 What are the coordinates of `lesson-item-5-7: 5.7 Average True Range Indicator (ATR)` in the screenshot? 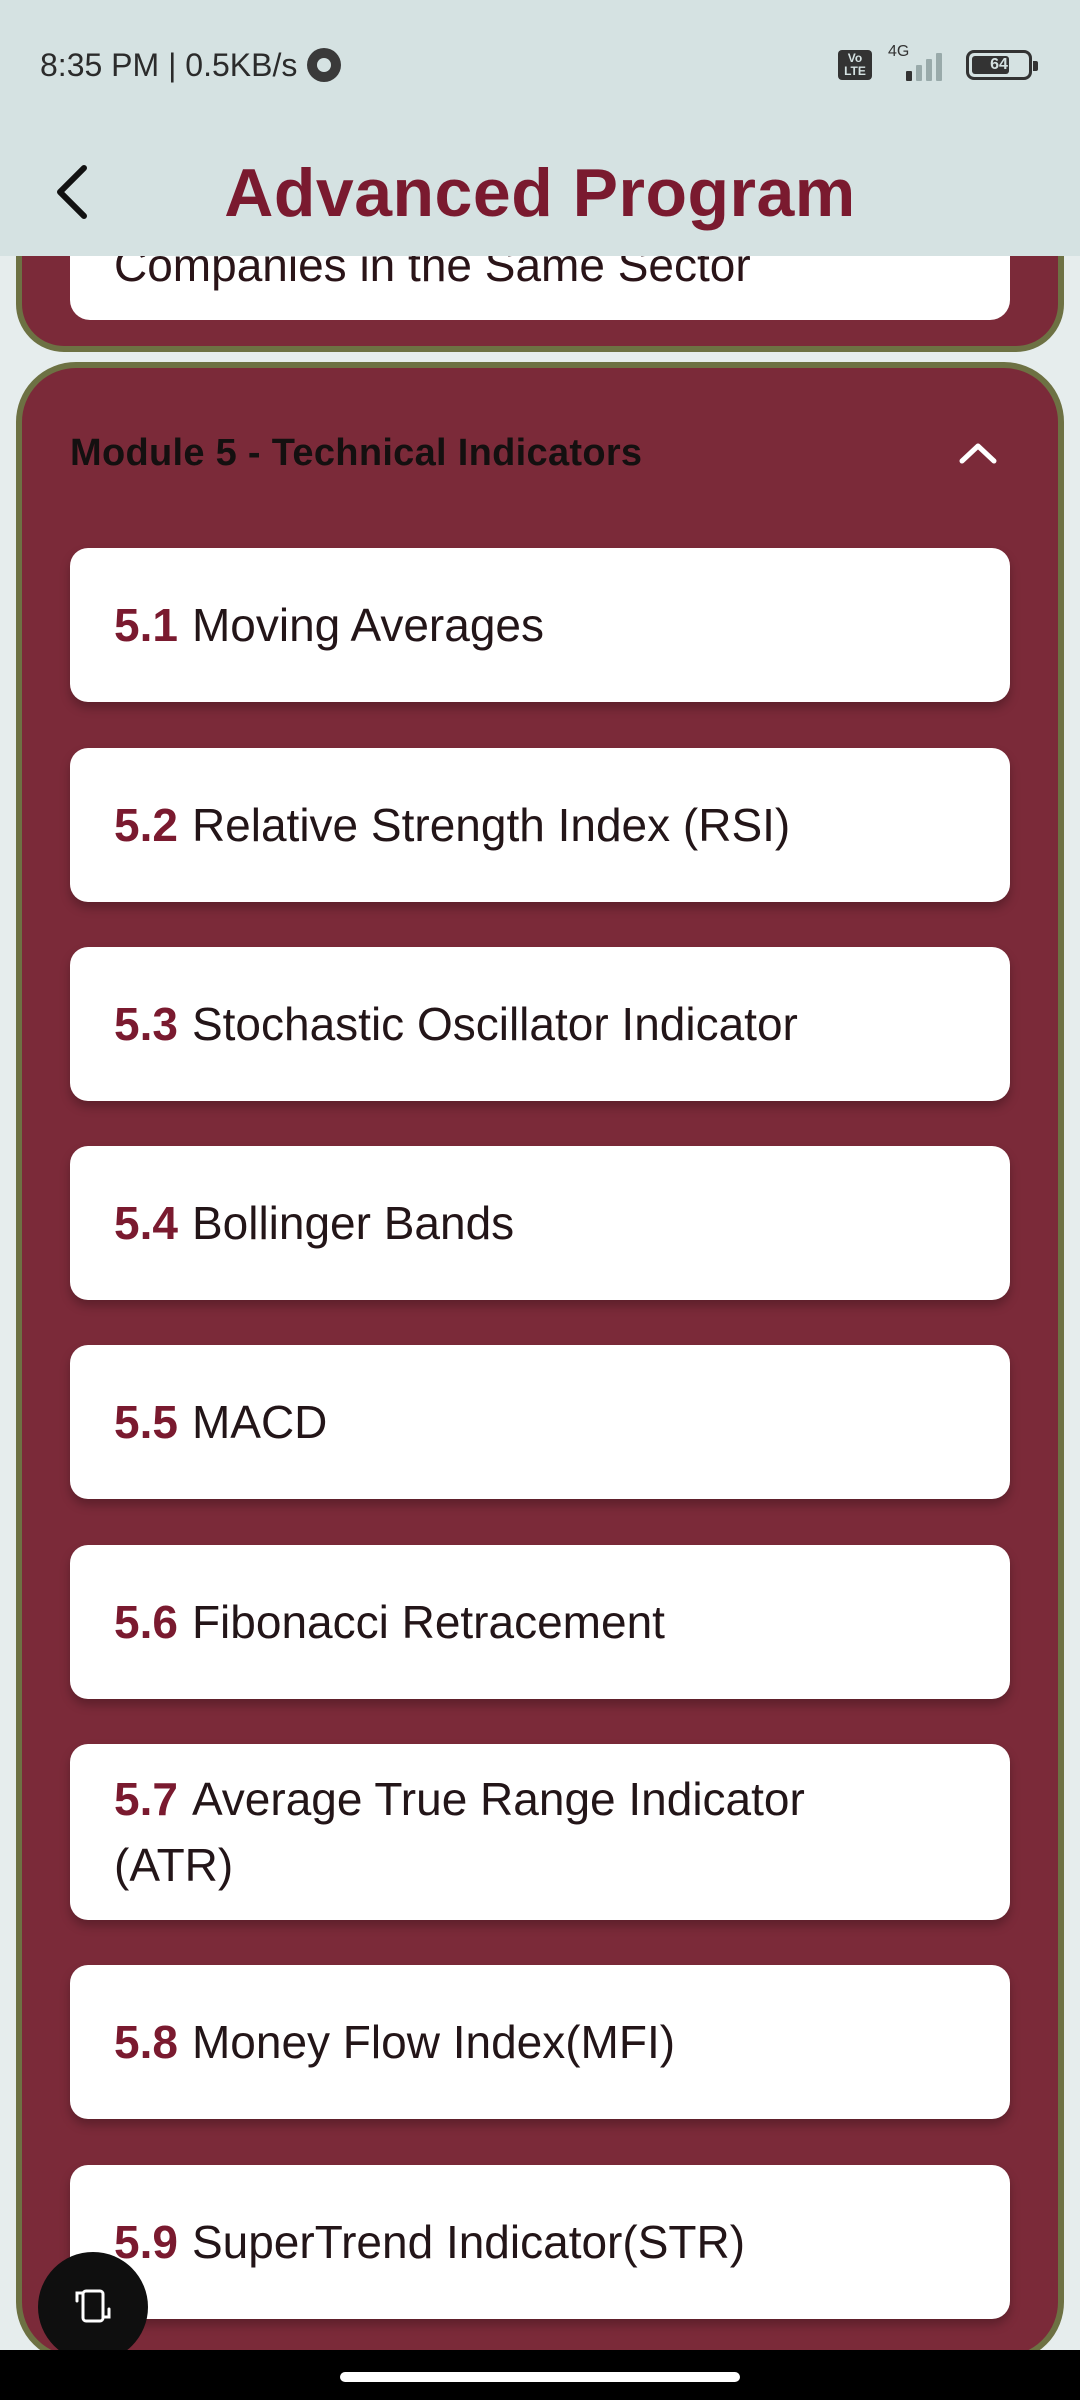 It's located at (540, 1832).